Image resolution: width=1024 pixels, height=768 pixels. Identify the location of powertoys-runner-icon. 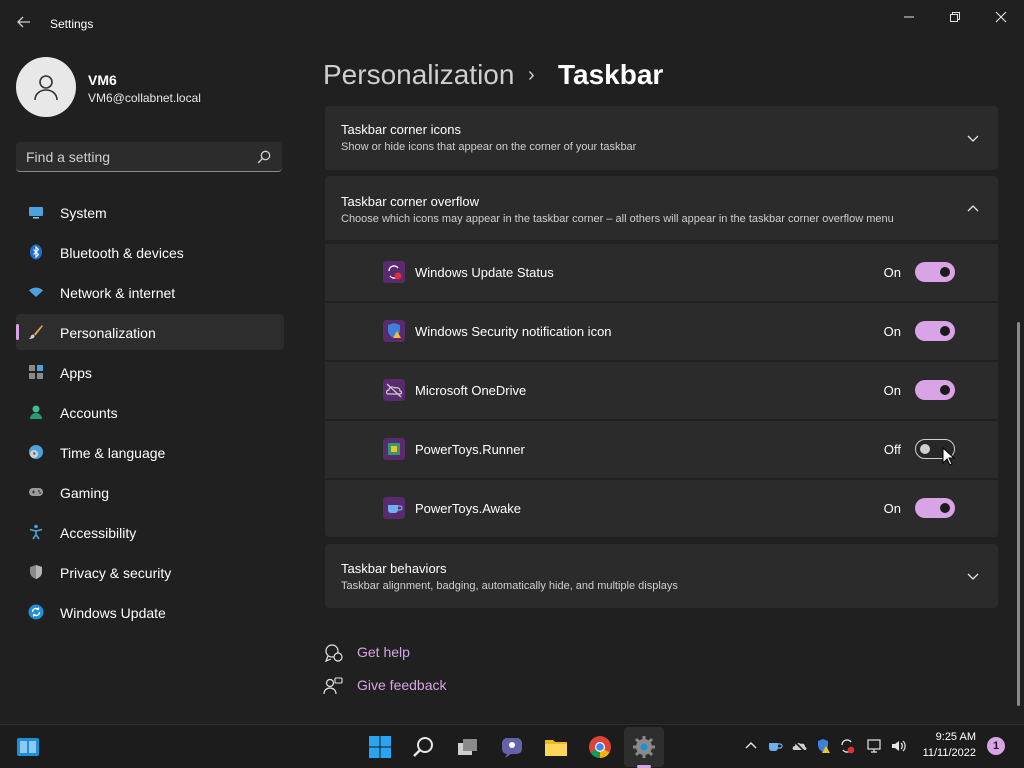
(394, 449).